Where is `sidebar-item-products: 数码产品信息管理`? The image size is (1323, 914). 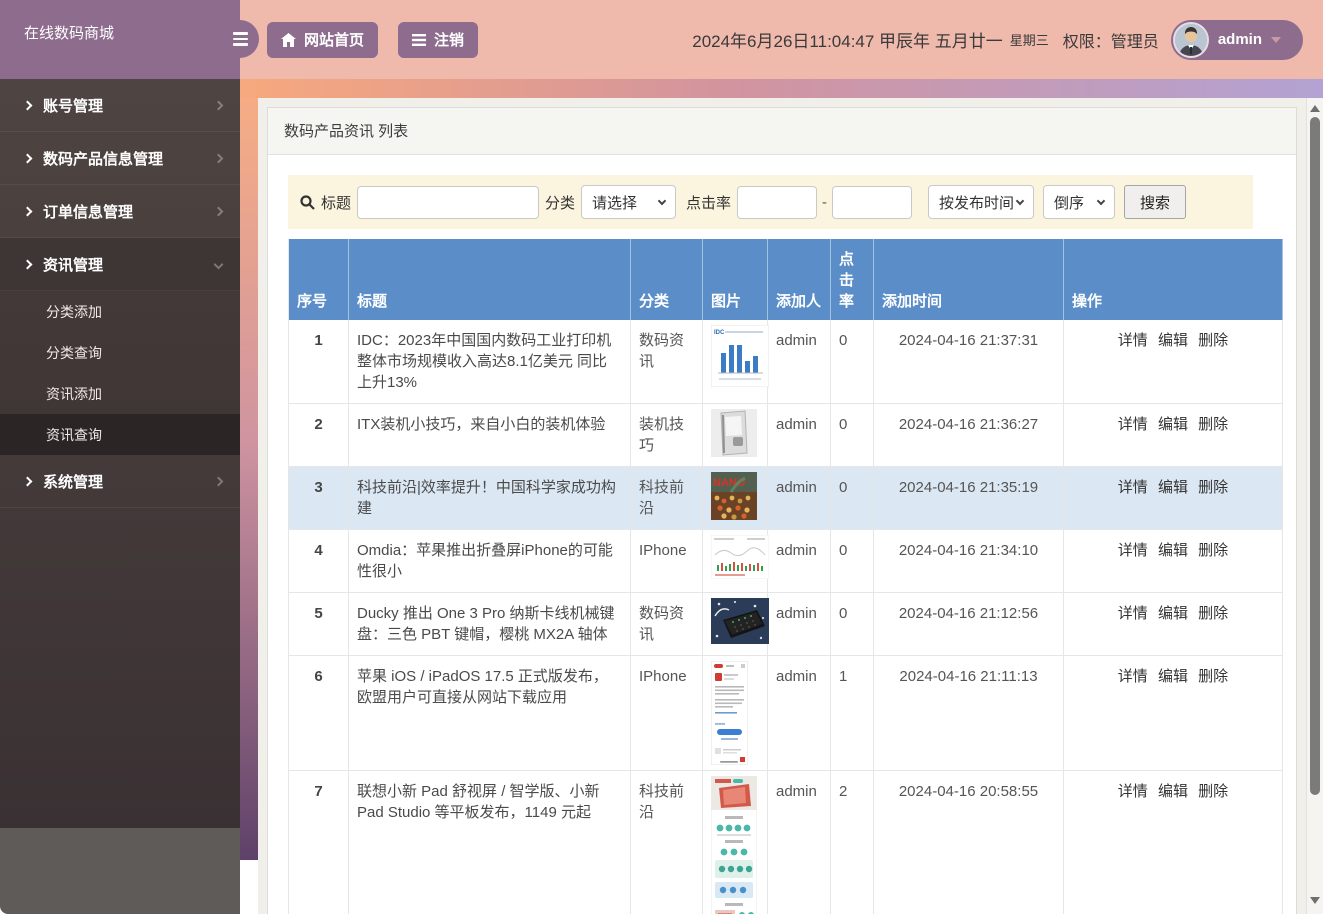
sidebar-item-products: 数码产品信息管理 is located at coordinates (120, 158).